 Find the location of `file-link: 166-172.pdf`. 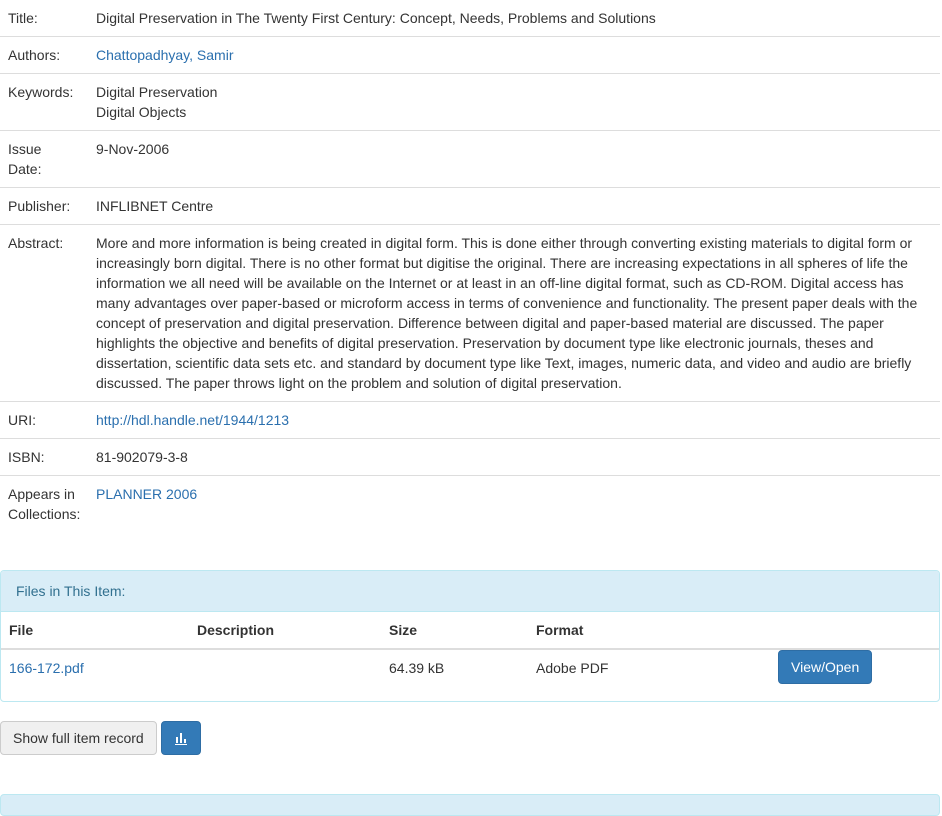

file-link: 166-172.pdf is located at coordinates (46, 668).